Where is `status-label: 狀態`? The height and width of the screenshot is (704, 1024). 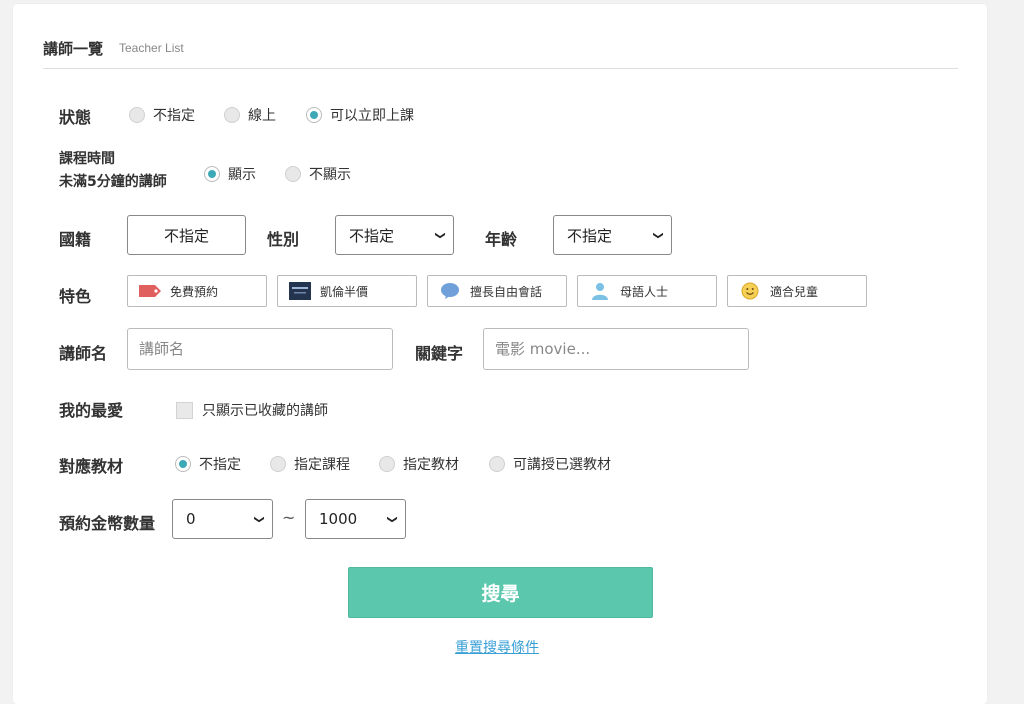 status-label: 狀態 is located at coordinates (75, 117).